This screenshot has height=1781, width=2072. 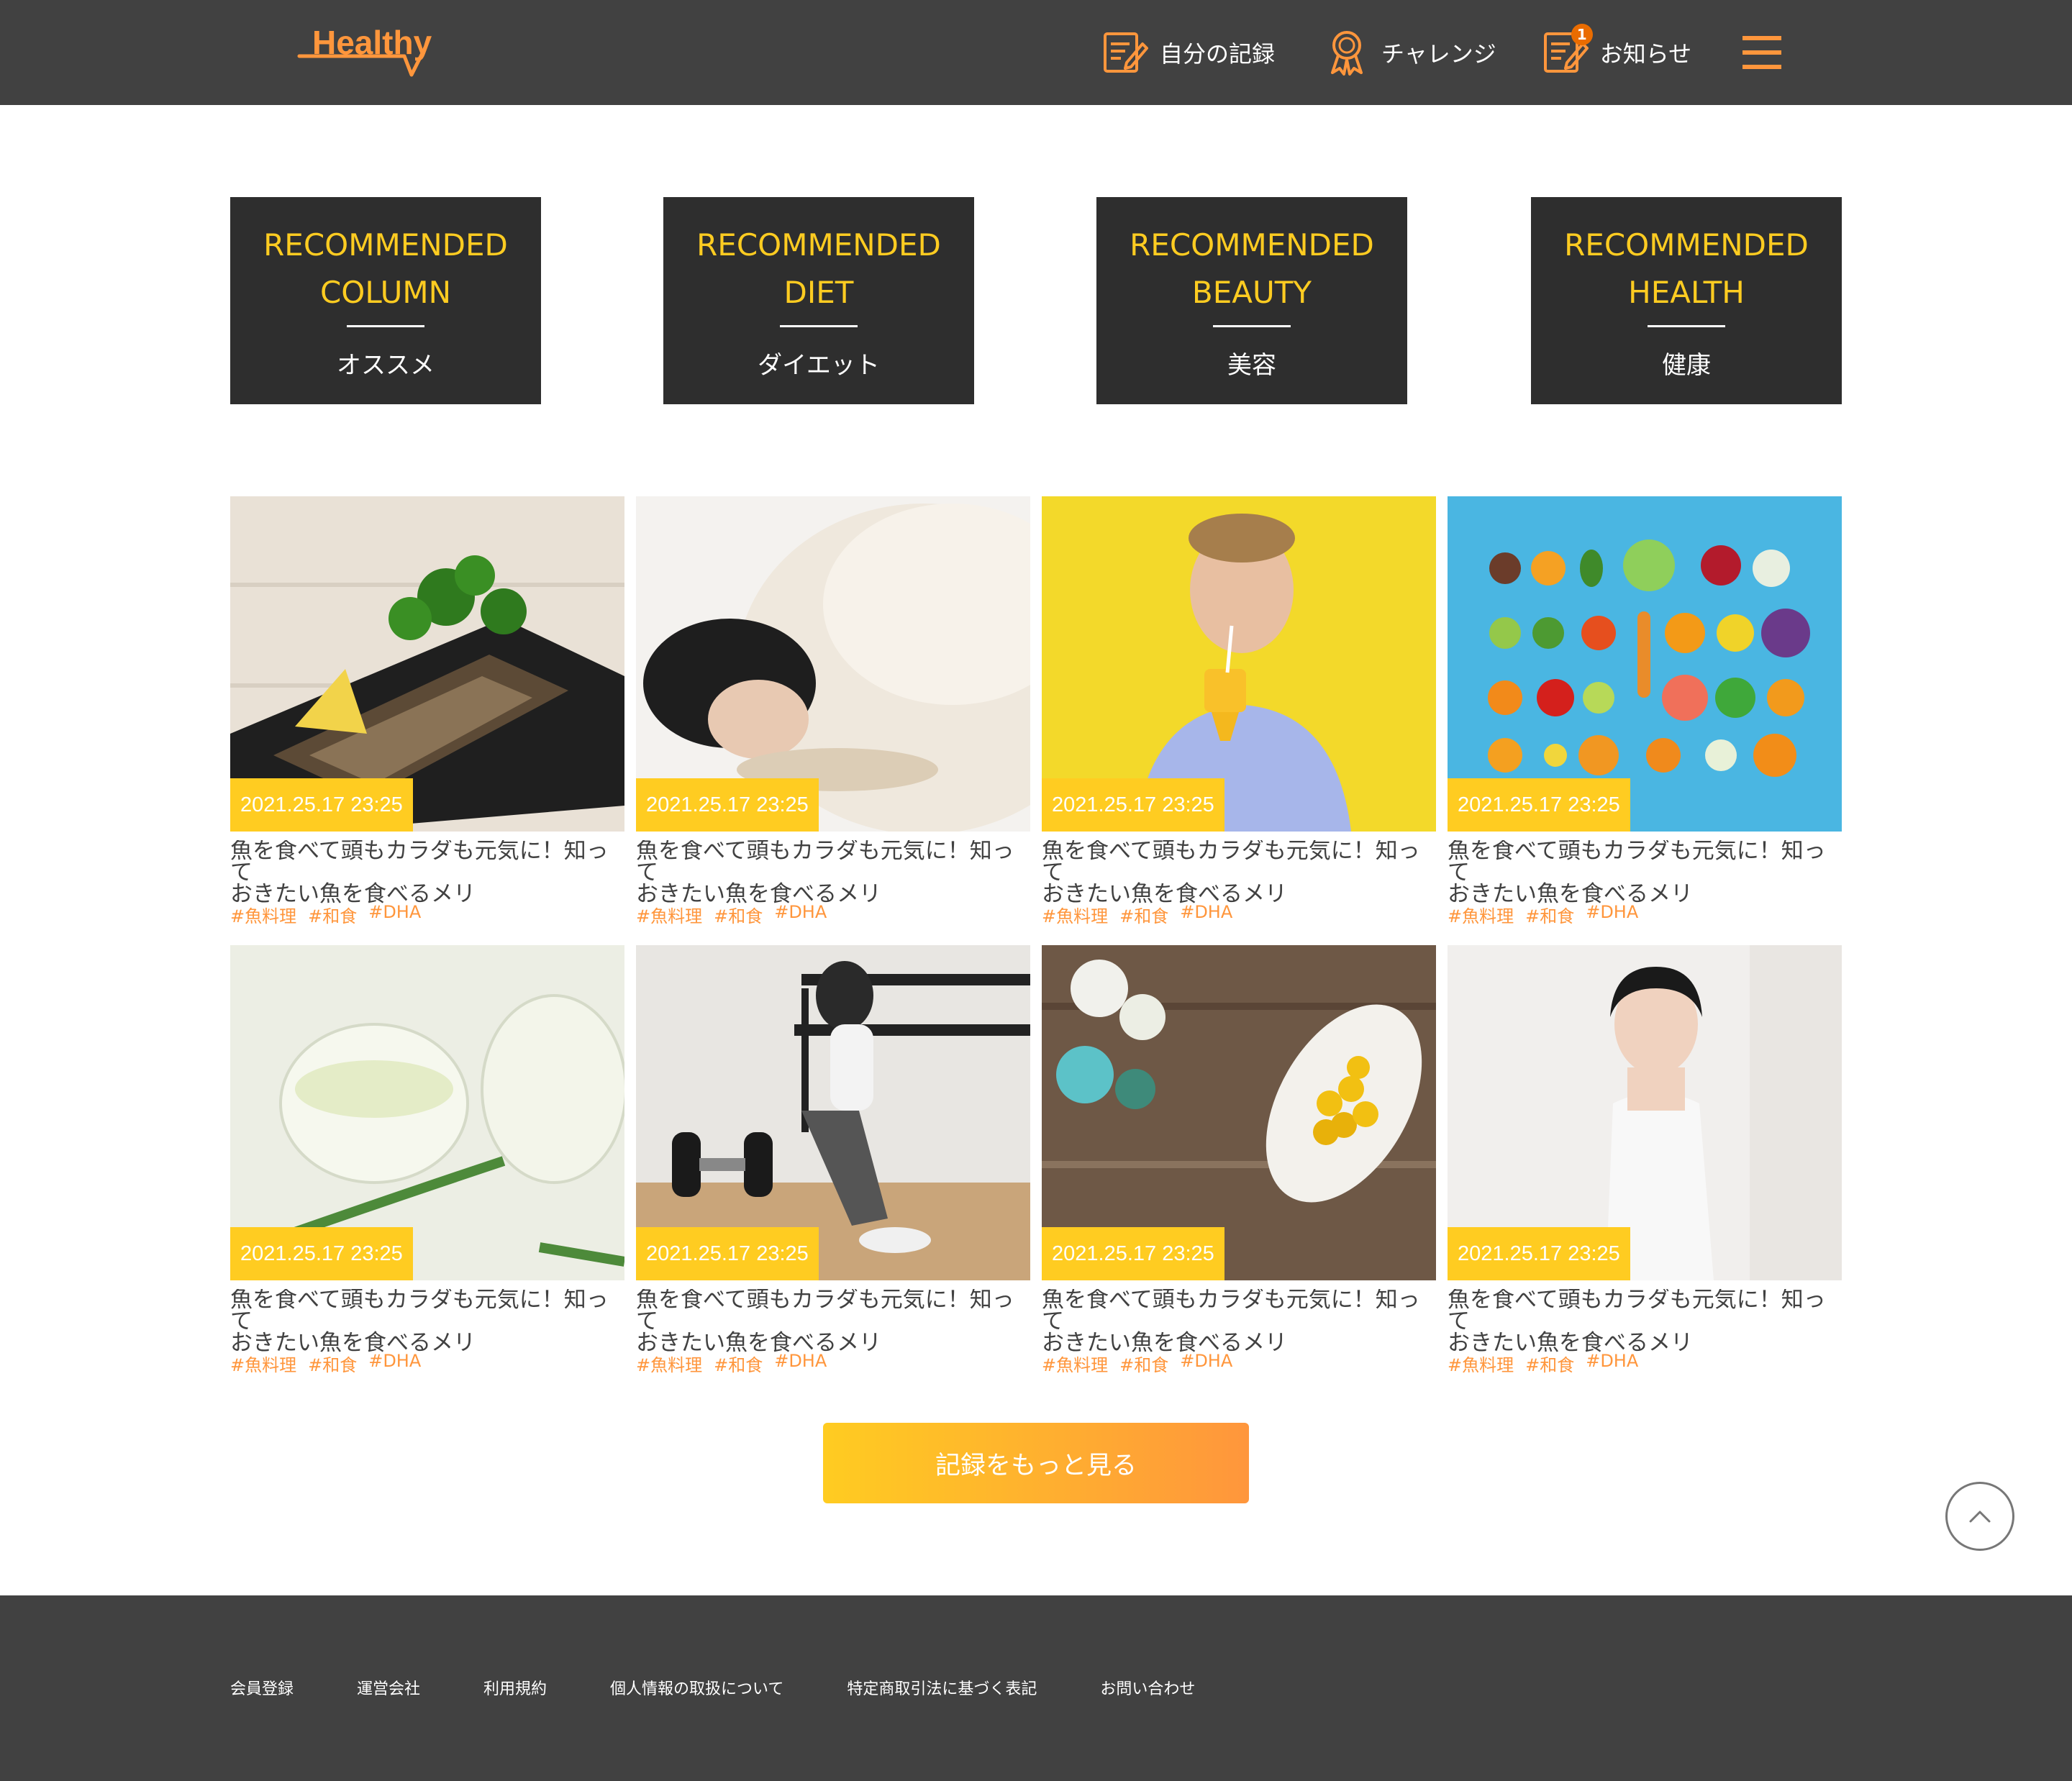 What do you see at coordinates (1125, 52) in the screenshot?
I see `memo-icon` at bounding box center [1125, 52].